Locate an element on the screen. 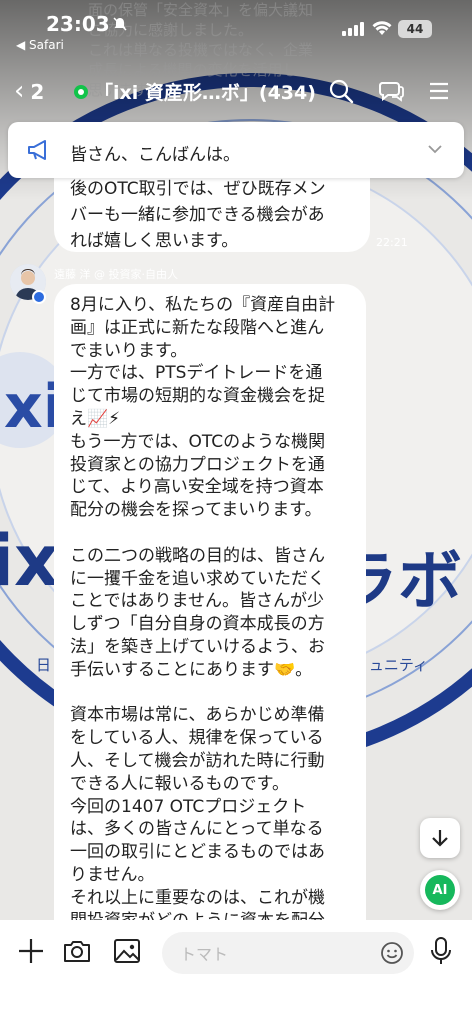  ai-icon: AI is located at coordinates (440, 890).